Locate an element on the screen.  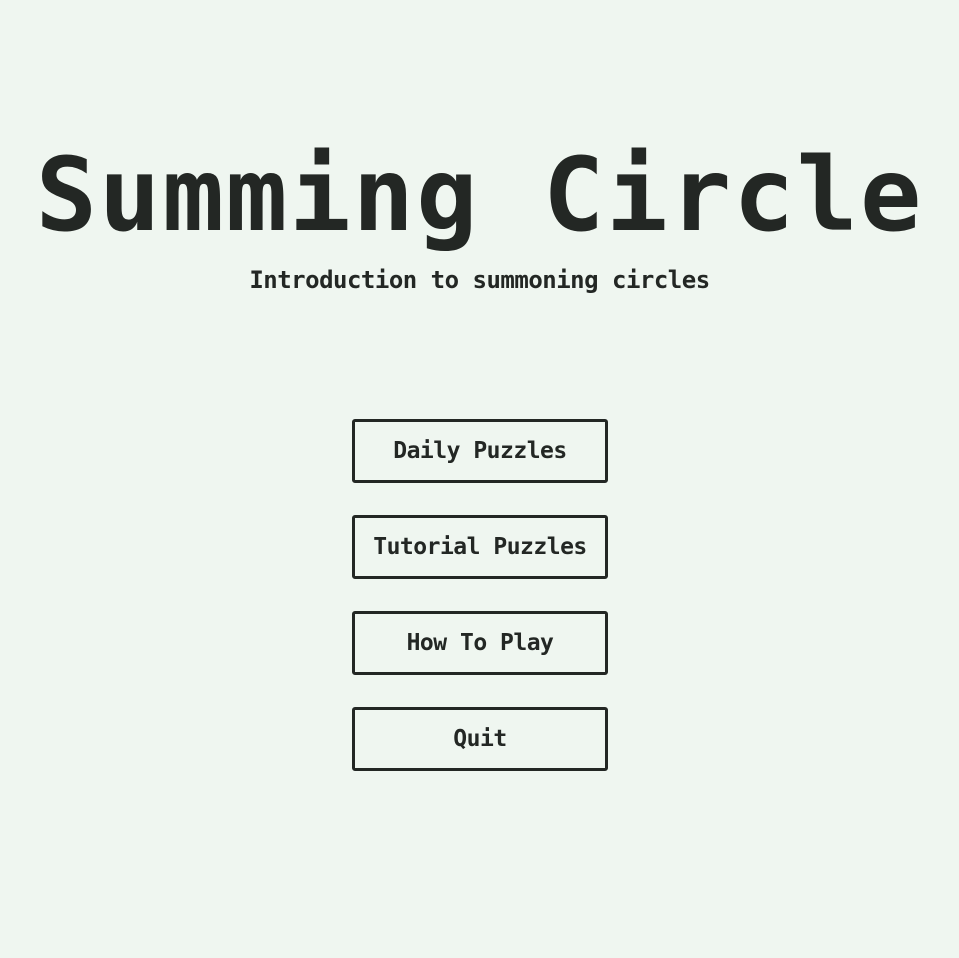
game-subtitle: Introduction to summoning circles is located at coordinates (479, 280).